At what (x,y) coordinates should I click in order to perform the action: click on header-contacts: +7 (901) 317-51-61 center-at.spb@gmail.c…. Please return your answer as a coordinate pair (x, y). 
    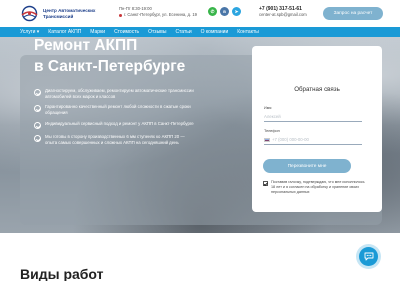
    Looking at the image, I should click on (283, 12).